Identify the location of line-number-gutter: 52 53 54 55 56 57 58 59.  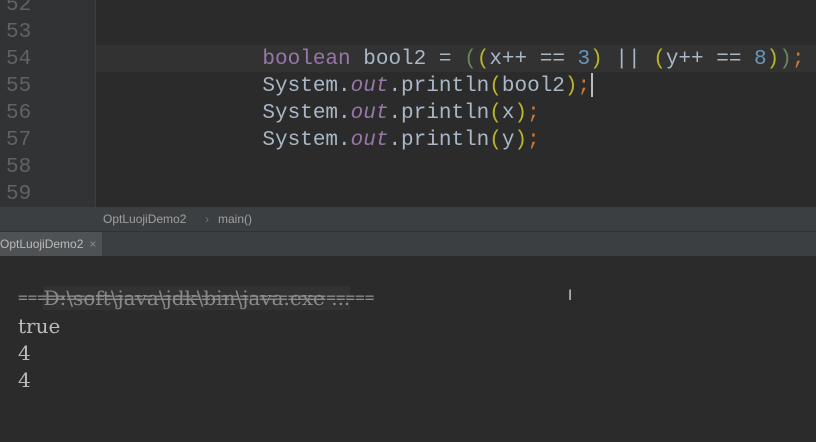
(48, 103).